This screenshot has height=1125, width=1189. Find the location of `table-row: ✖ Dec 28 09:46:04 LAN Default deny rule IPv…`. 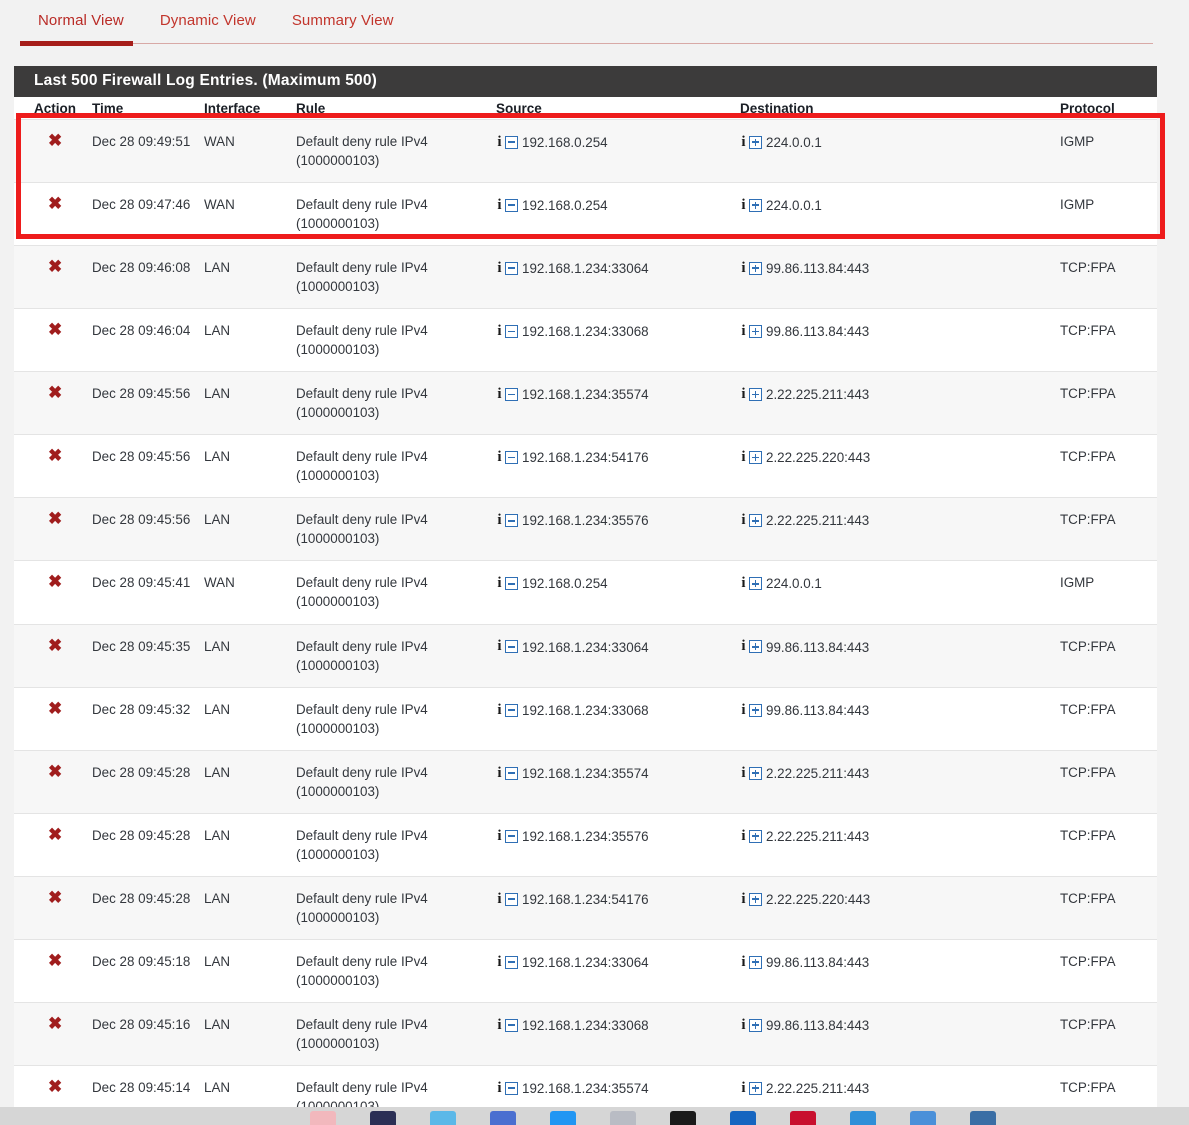

table-row: ✖ Dec 28 09:46:04 LAN Default deny rule IPv… is located at coordinates (585, 340).